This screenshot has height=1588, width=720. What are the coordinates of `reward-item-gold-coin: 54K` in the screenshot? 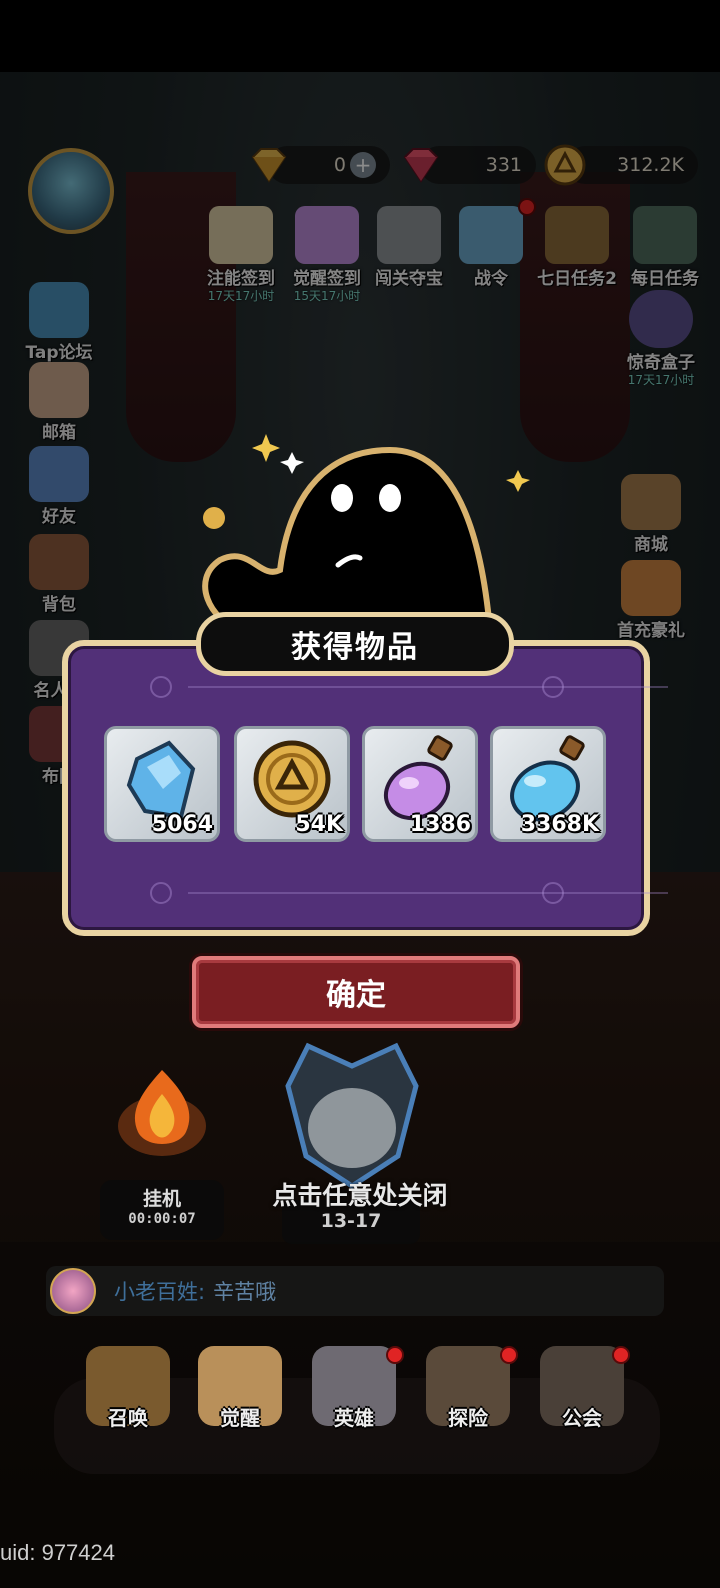 It's located at (292, 784).